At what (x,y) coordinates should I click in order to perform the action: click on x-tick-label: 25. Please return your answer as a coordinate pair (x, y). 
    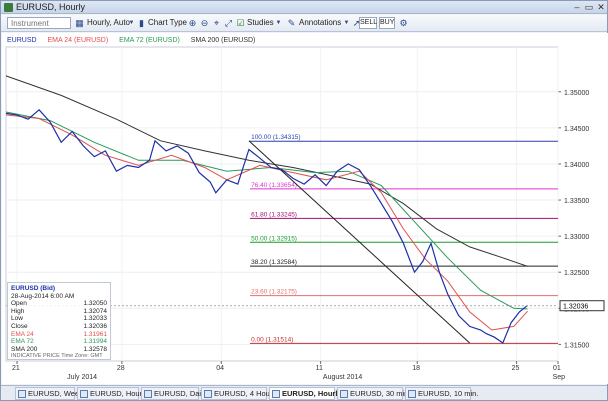
    Looking at the image, I should click on (516, 368).